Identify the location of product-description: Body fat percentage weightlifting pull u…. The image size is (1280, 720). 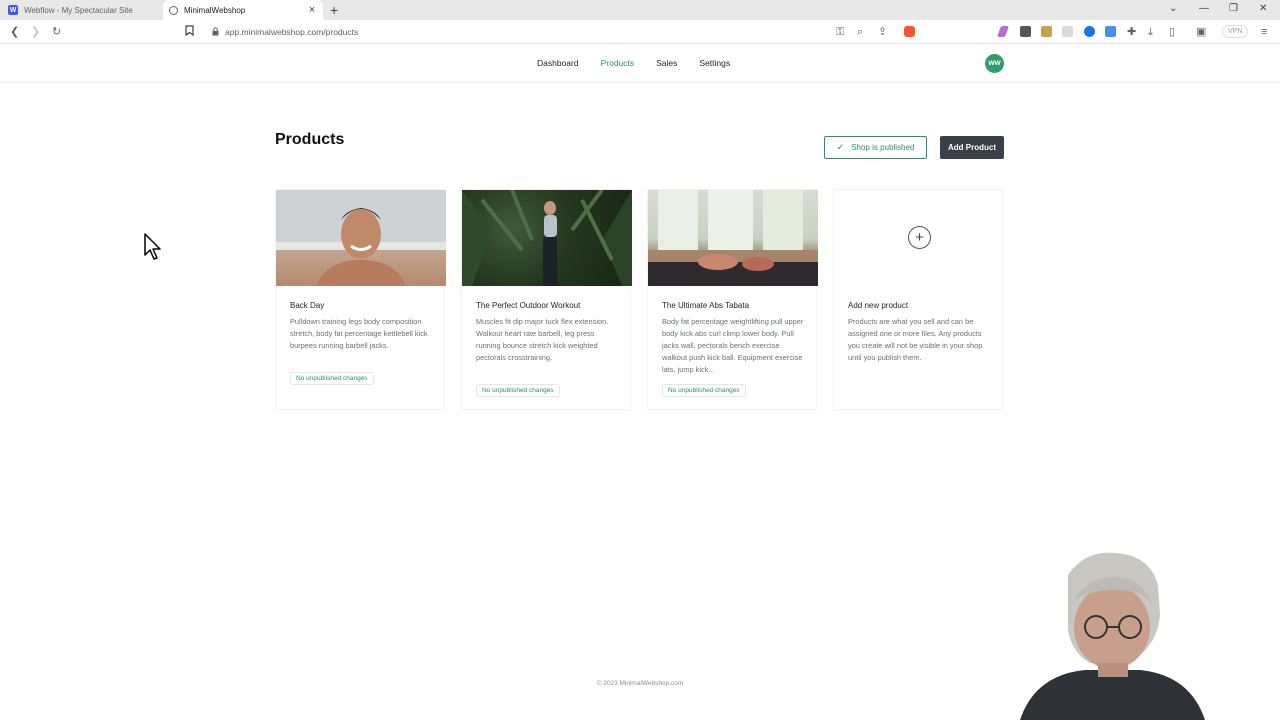
(733, 345).